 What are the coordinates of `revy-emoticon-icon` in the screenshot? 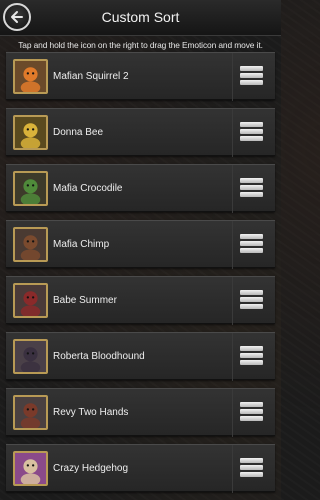 It's located at (30, 412).